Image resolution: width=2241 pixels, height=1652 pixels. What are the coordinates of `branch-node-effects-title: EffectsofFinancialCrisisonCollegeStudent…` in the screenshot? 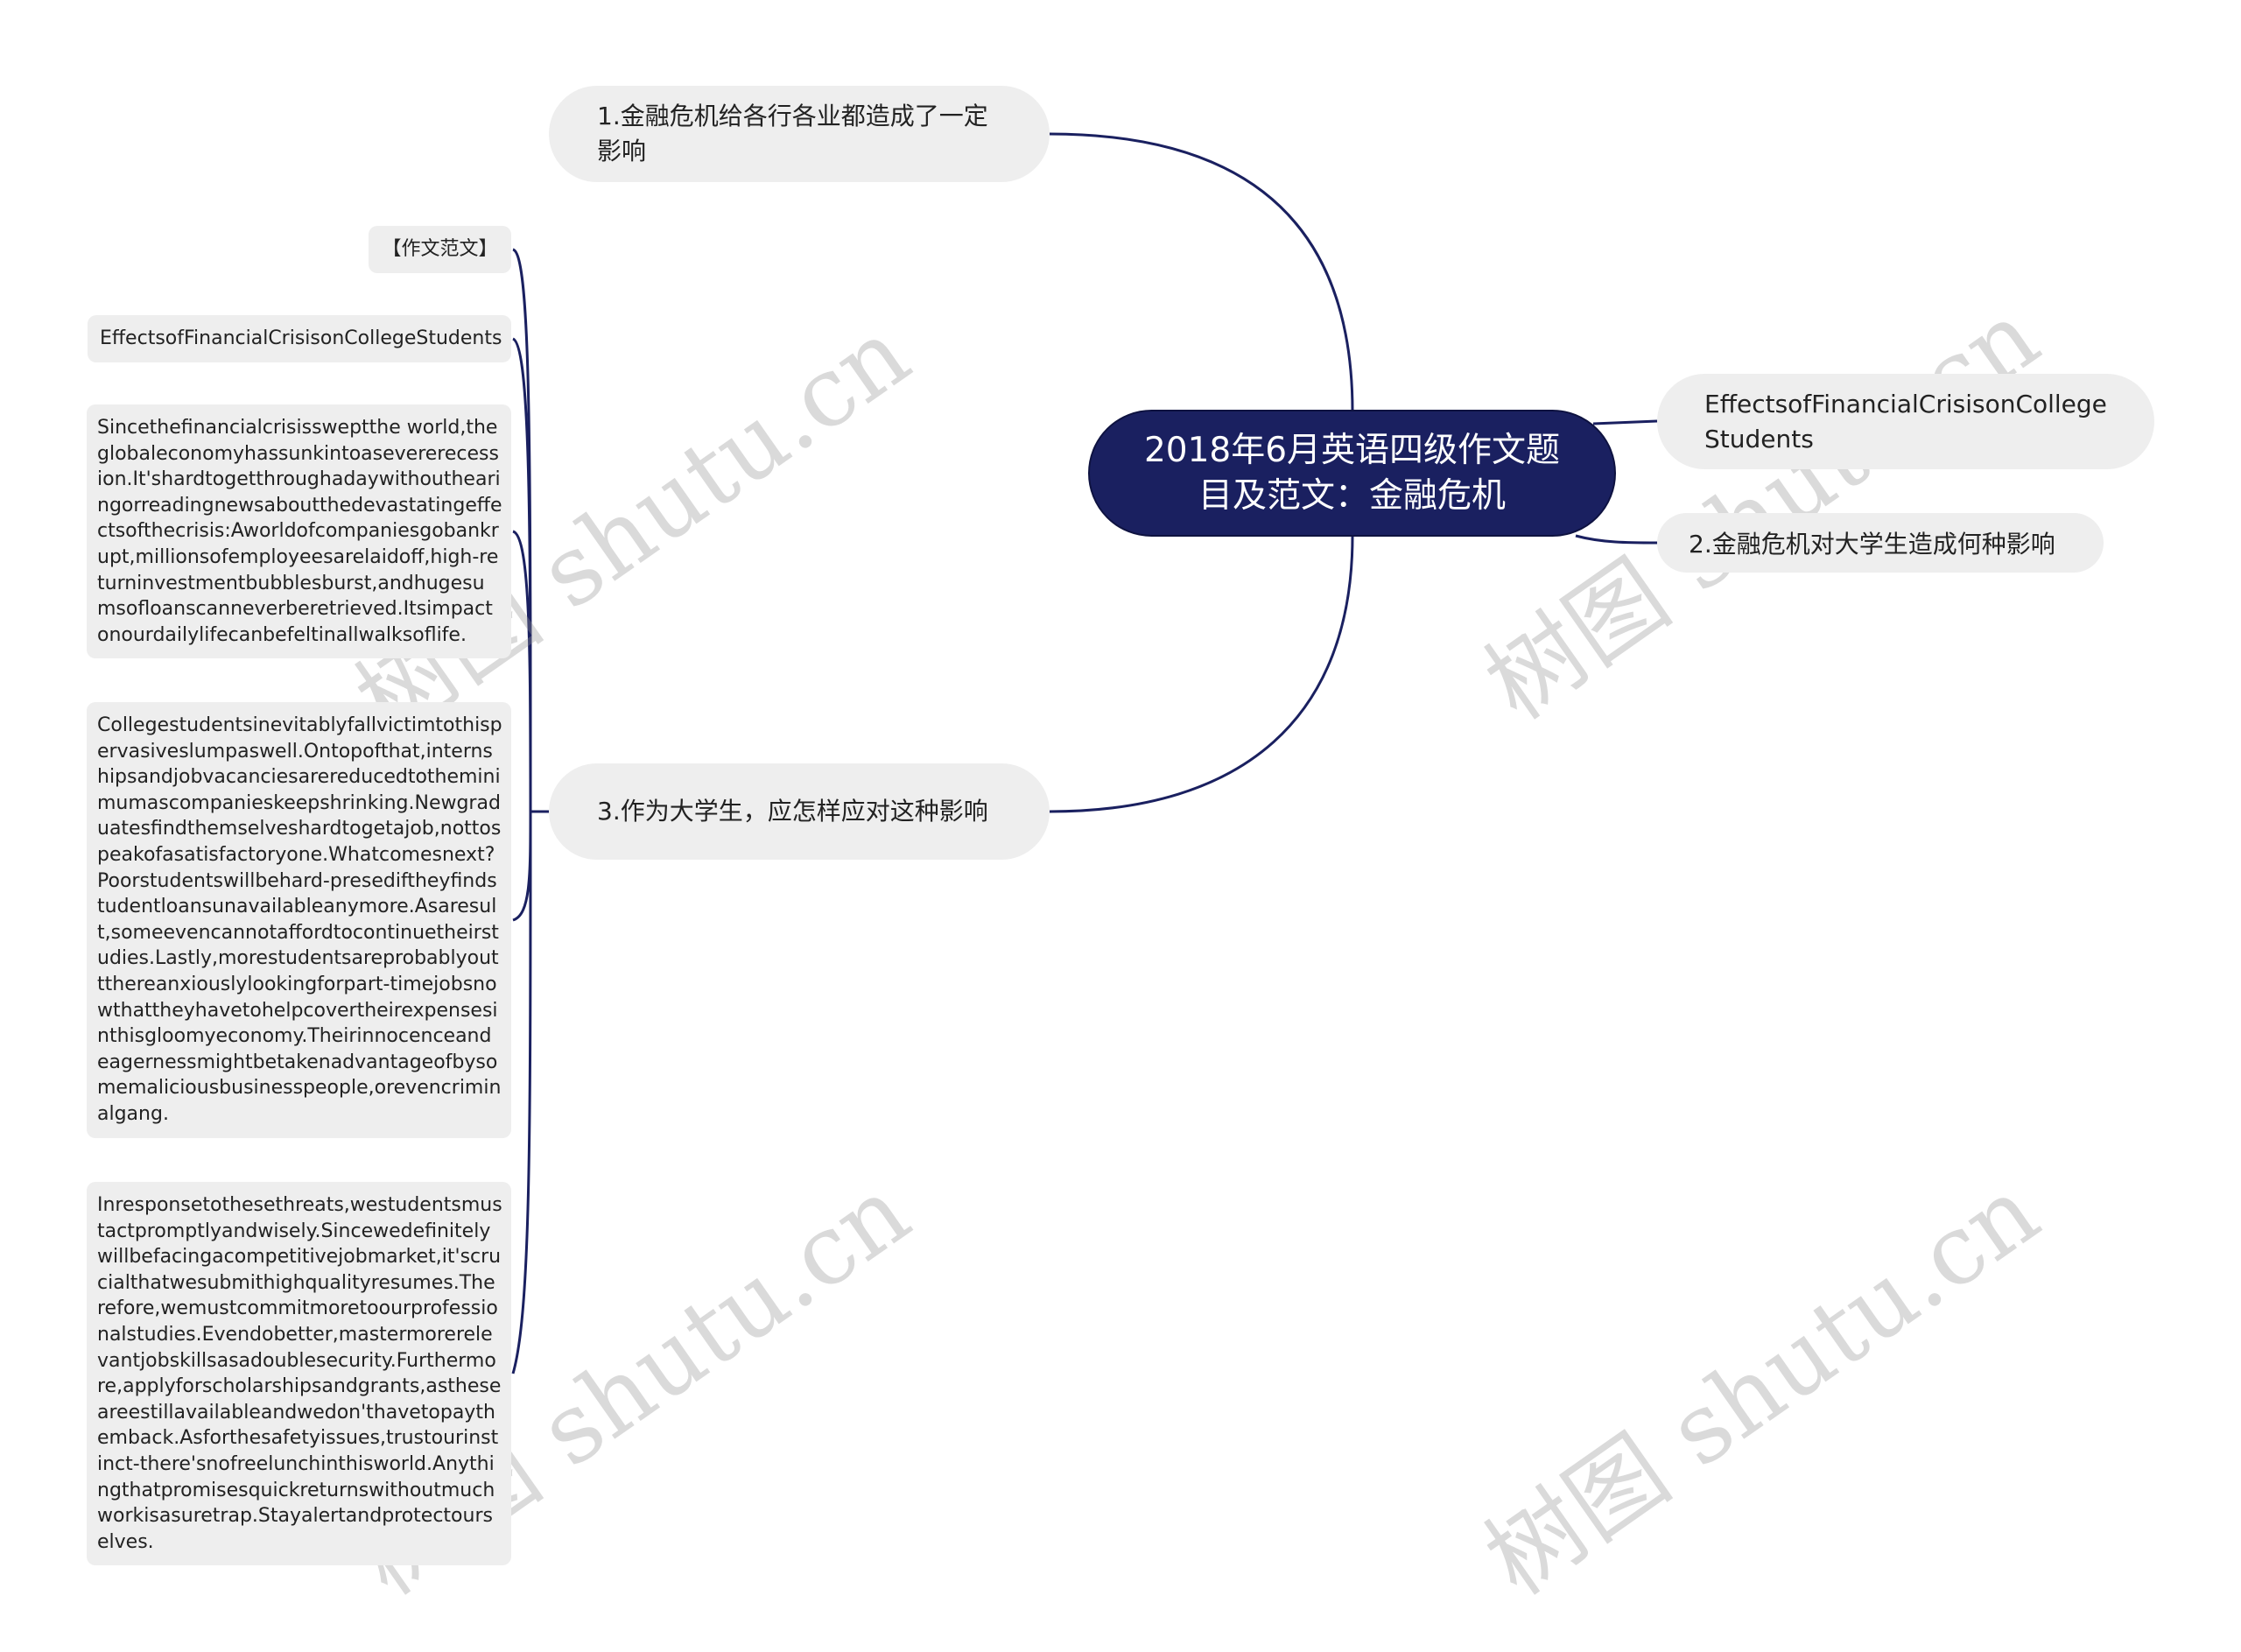 It's located at (1905, 421).